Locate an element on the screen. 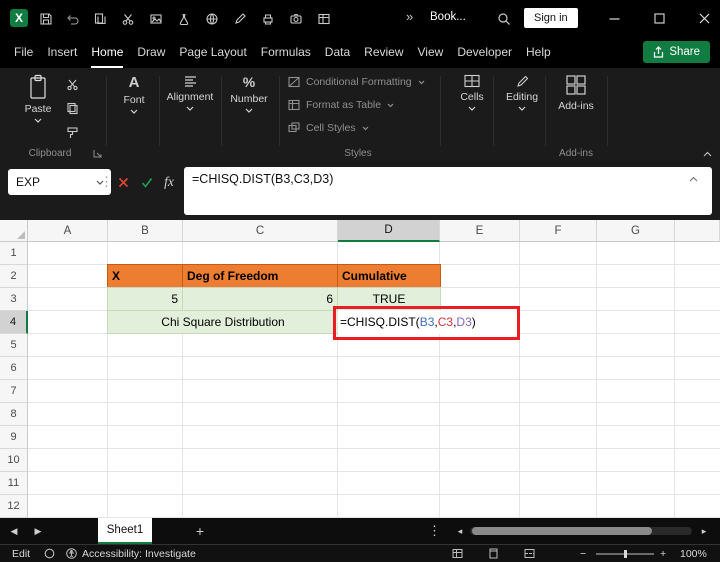 This screenshot has width=720, height=562. row-header-11: 11 is located at coordinates (14, 483).